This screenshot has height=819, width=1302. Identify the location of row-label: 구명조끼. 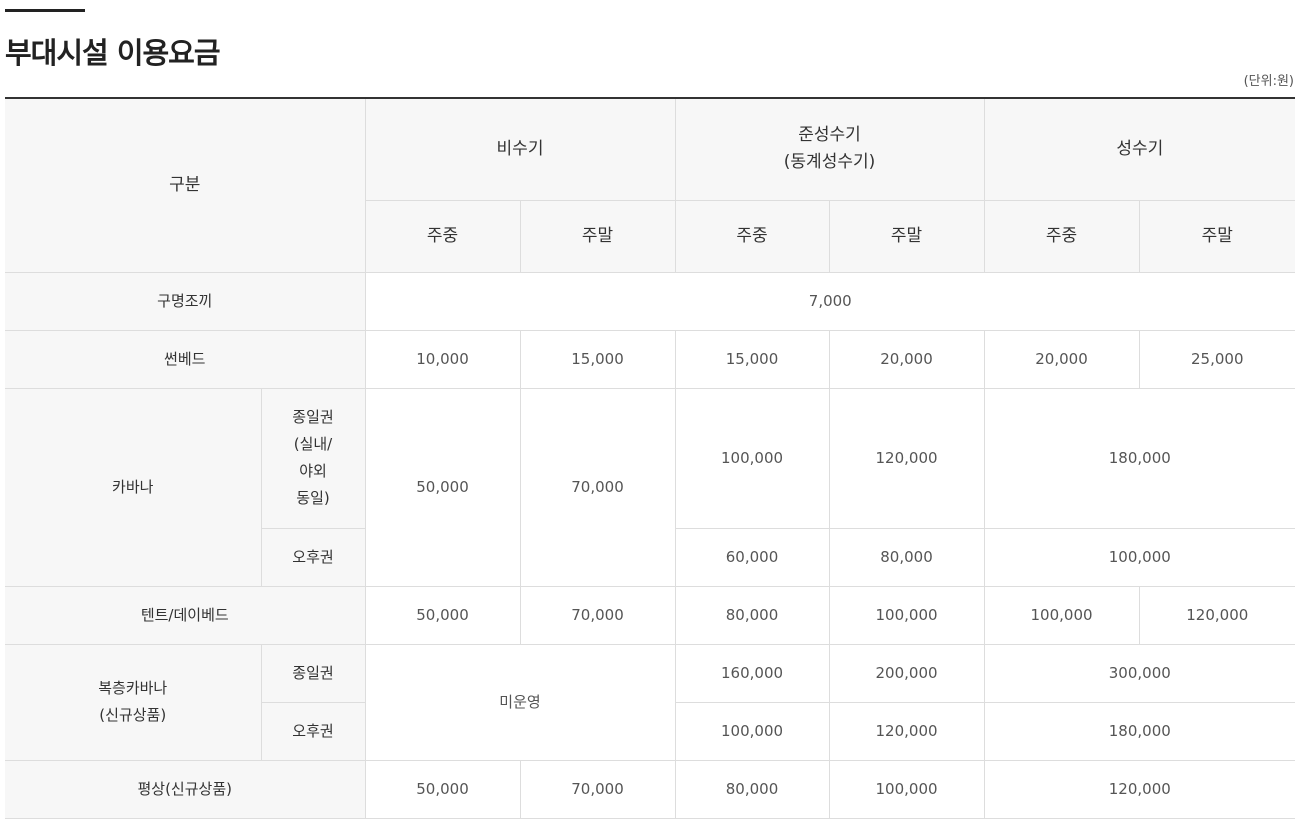
(185, 301).